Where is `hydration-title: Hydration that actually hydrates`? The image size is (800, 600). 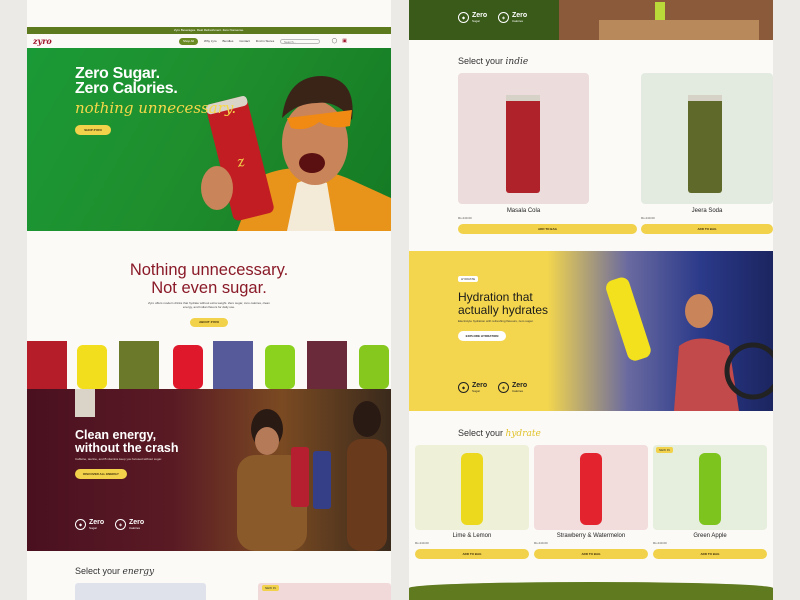 hydration-title: Hydration that actually hydrates is located at coordinates (503, 304).